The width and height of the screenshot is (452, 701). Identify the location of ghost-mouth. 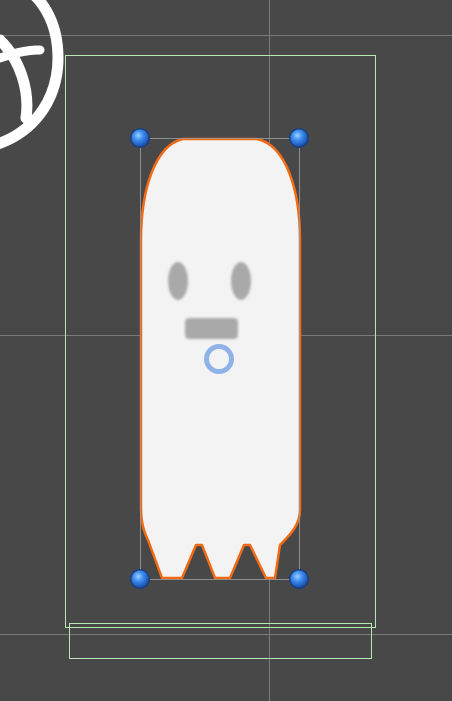
(211, 328).